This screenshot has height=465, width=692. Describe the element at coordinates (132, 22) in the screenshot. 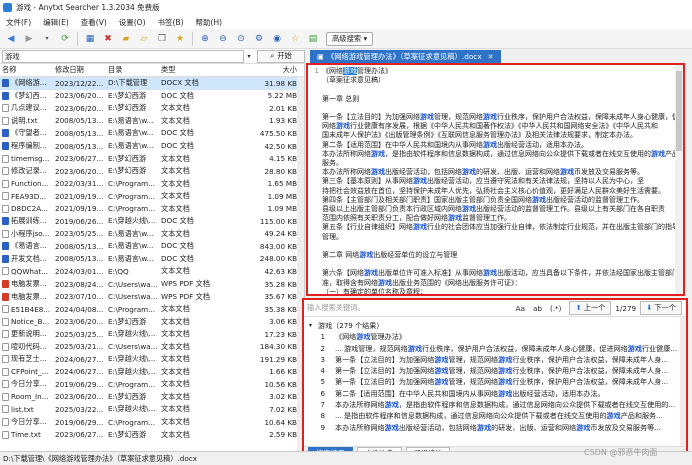

I see `menu-settings: 设置(O)` at that location.